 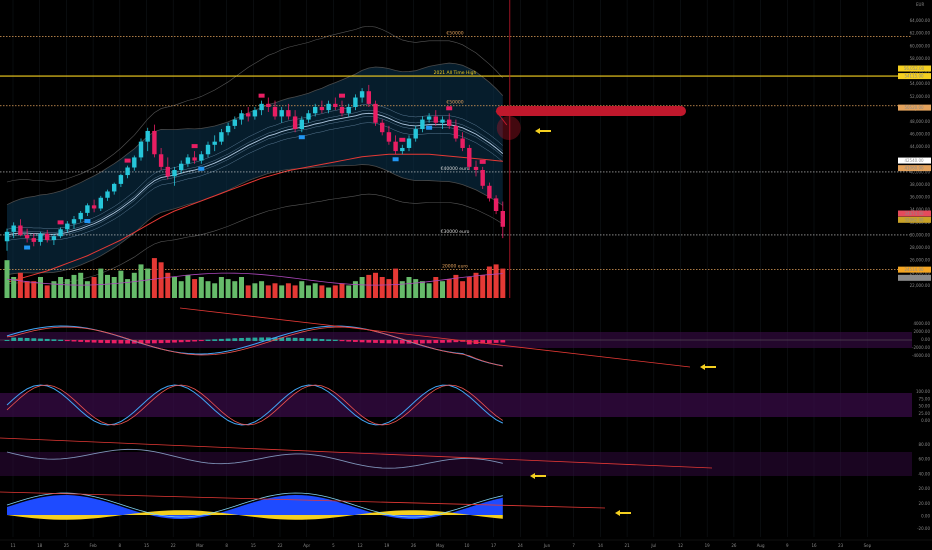 What do you see at coordinates (455, 267) in the screenshot?
I see `level-label: 20000 euro` at bounding box center [455, 267].